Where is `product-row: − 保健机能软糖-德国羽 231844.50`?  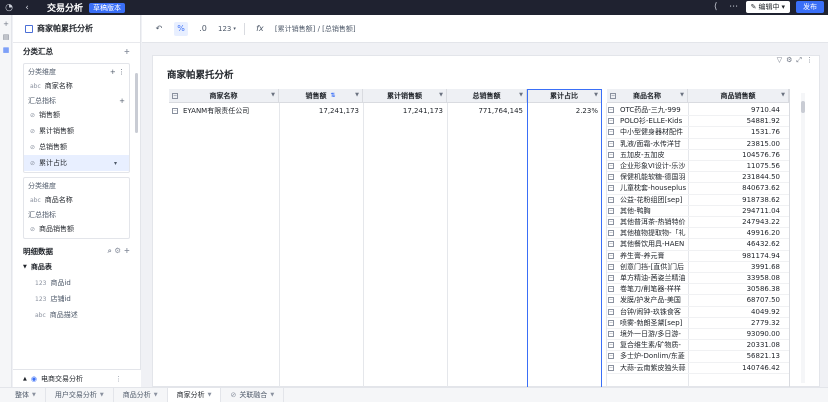
product-row: − 保健机能软糖-德国羽 231844.50 is located at coordinates (698, 178).